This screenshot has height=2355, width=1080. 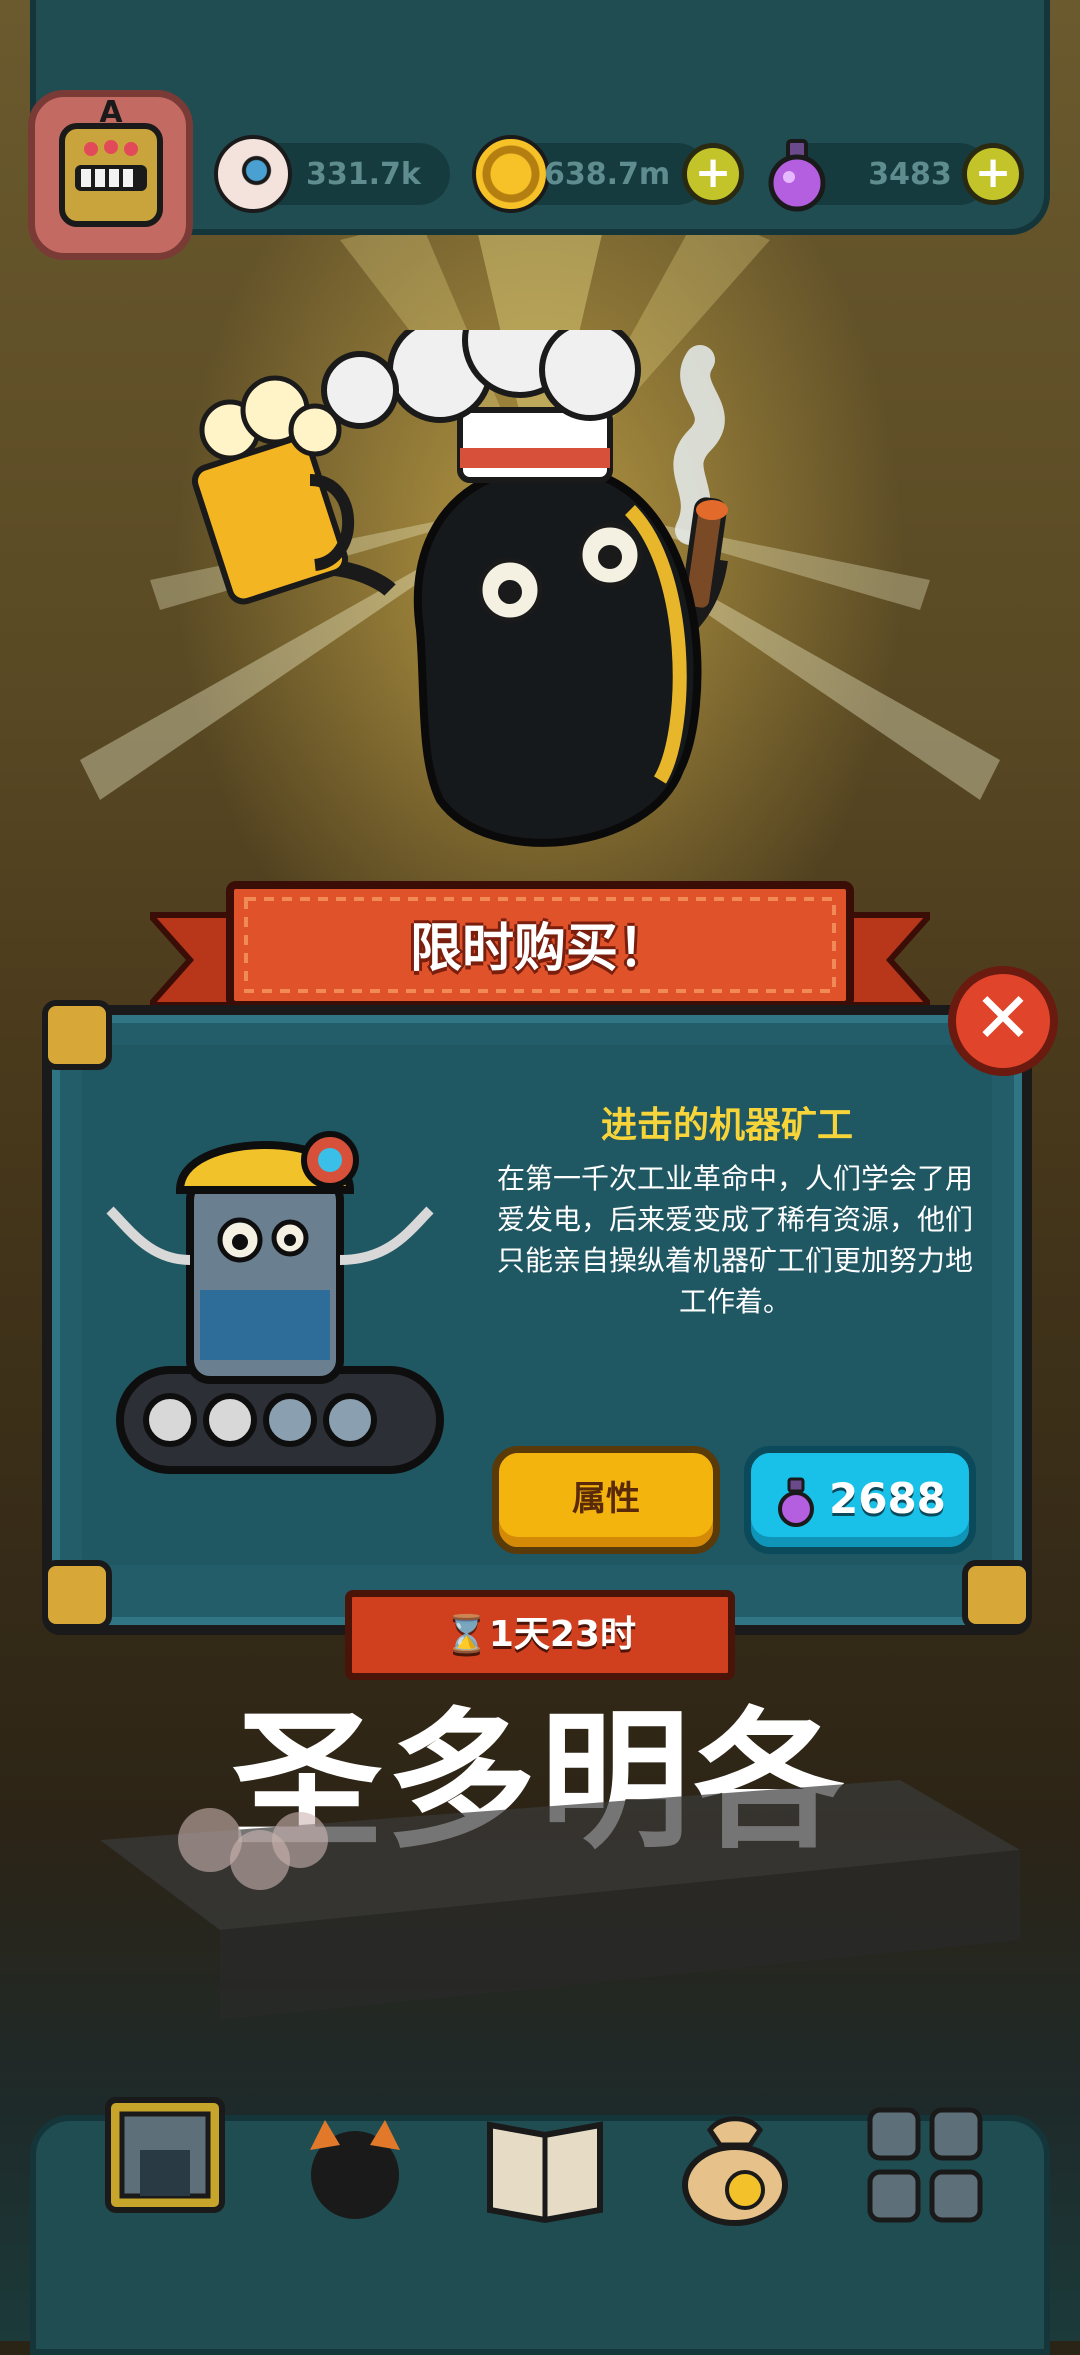 I want to click on factory-scene, so click(x=560, y=1900).